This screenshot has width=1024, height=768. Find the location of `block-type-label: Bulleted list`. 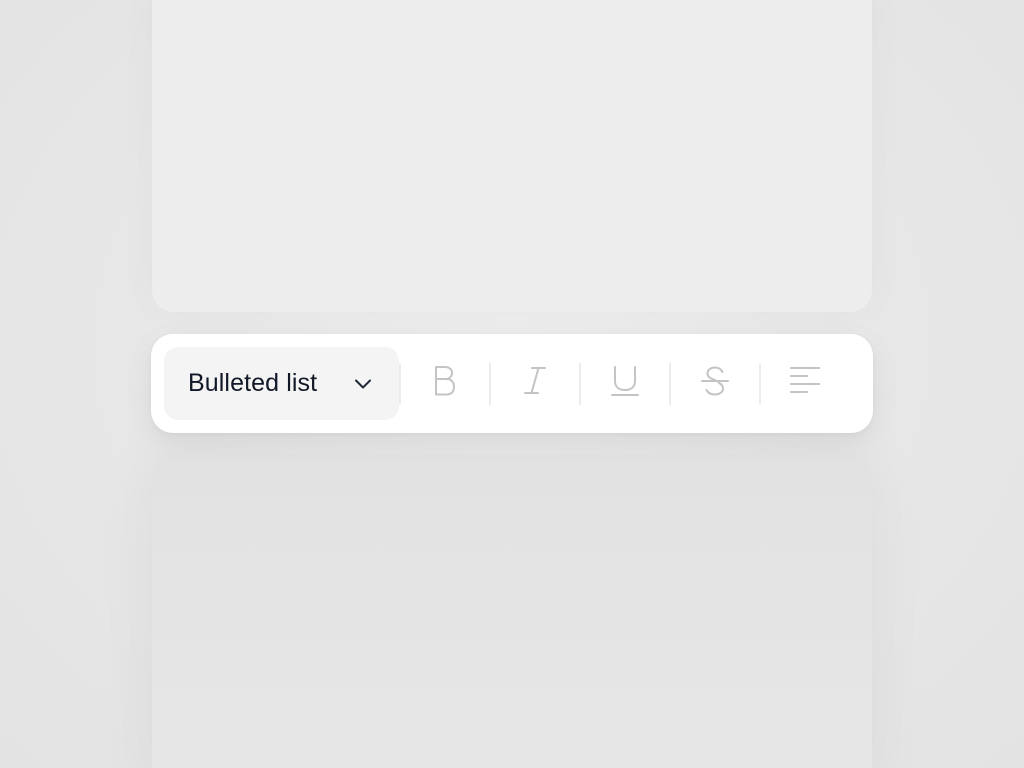

block-type-label: Bulleted list is located at coordinates (253, 383).